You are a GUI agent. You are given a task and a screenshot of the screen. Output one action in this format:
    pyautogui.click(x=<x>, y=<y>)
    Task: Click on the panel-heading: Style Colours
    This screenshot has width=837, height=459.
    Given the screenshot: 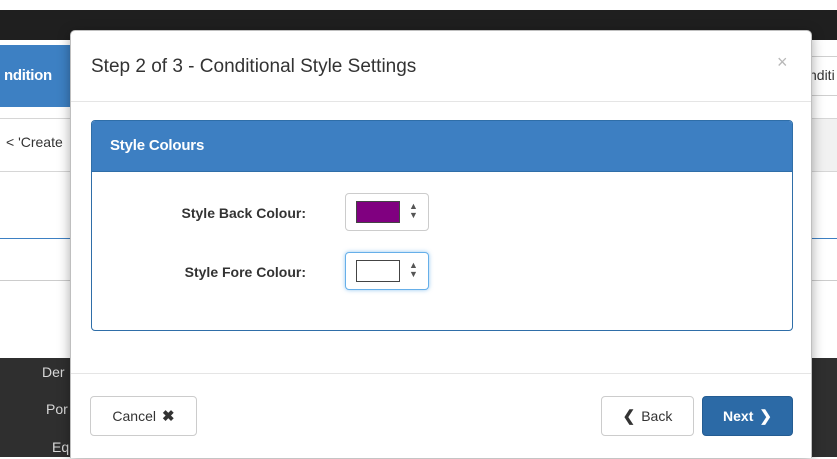 What is the action you would take?
    pyautogui.click(x=442, y=146)
    